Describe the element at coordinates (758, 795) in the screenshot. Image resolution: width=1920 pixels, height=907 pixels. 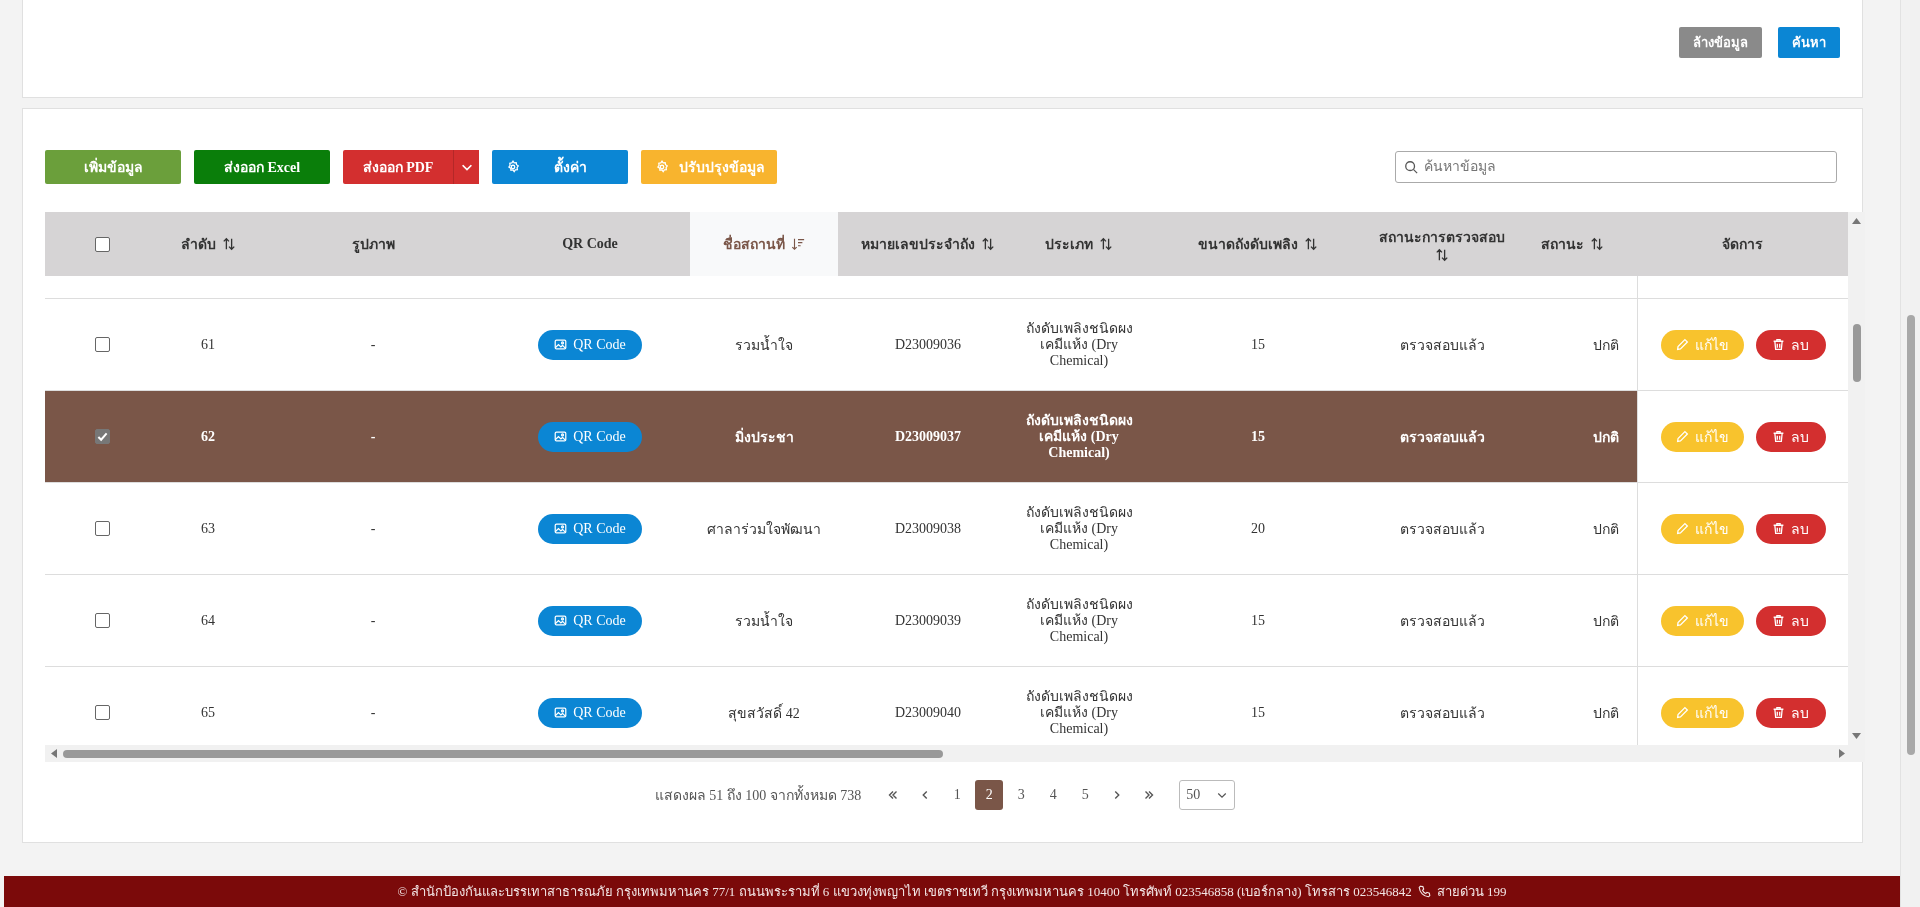
I see `pagination-summary: แสดงผล 51 ถึง 100 จากทั้งหมด 738` at that location.